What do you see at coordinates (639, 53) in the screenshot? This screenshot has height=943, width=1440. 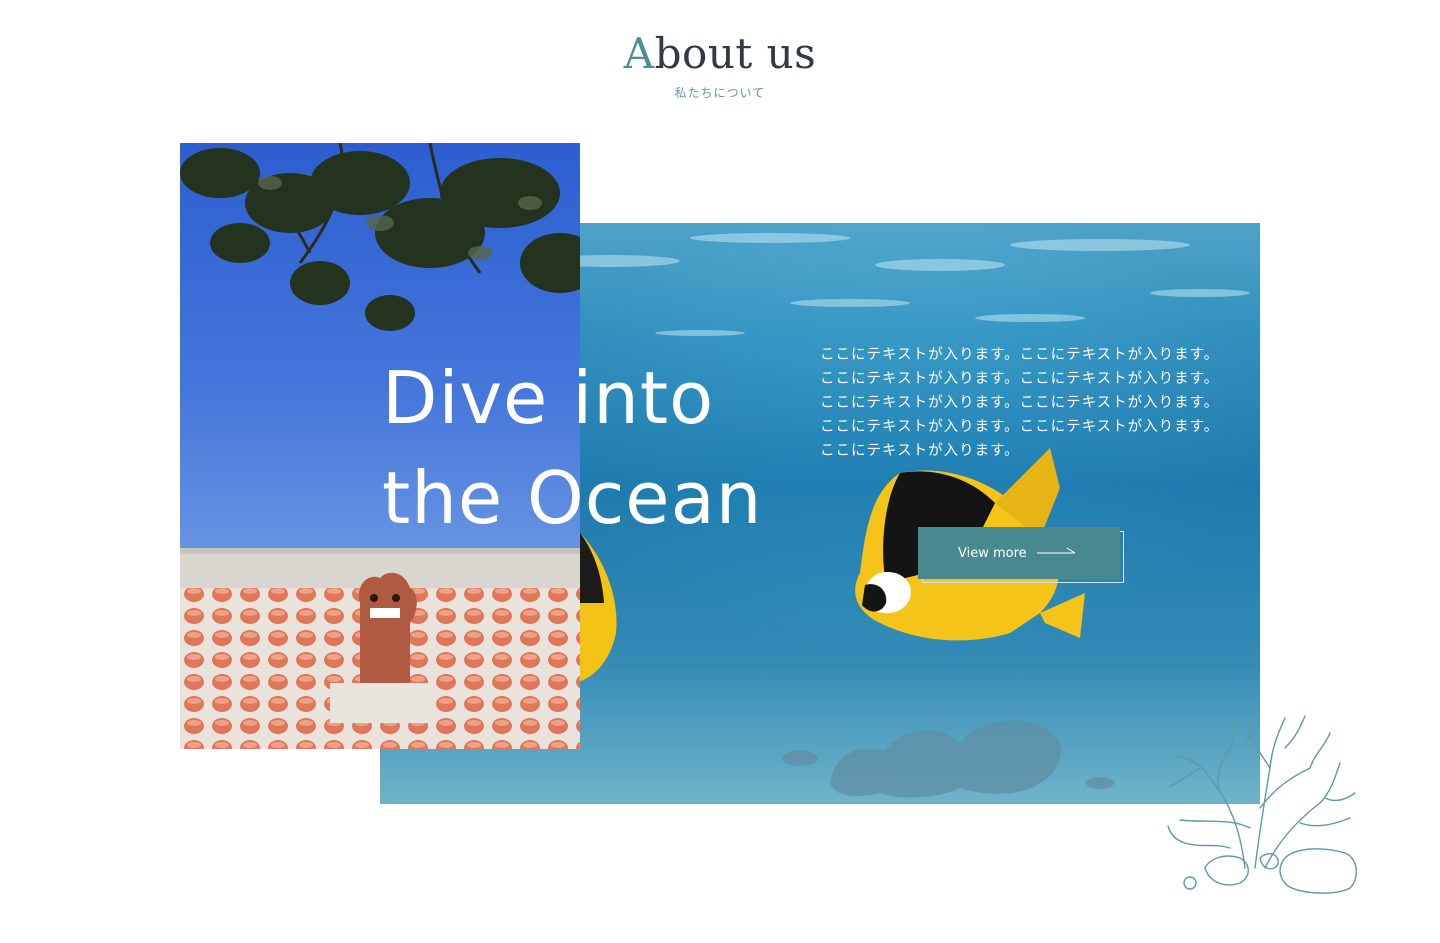 I see `section-title-first-letter: A` at bounding box center [639, 53].